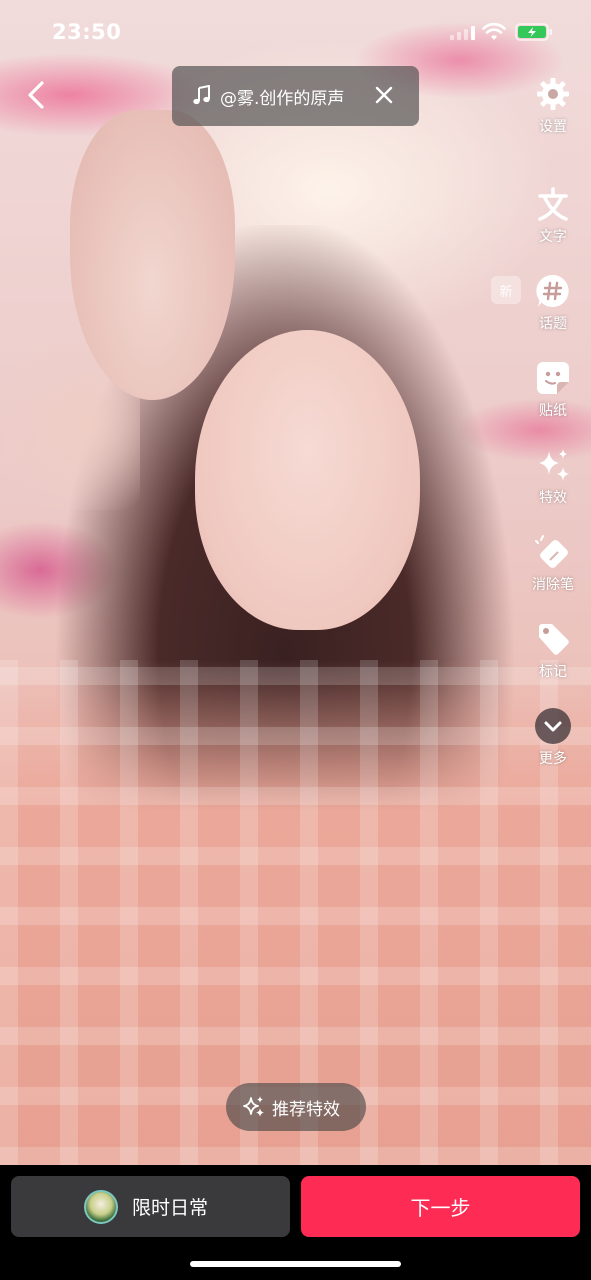  I want to click on effects-button: 特效, so click(553, 477).